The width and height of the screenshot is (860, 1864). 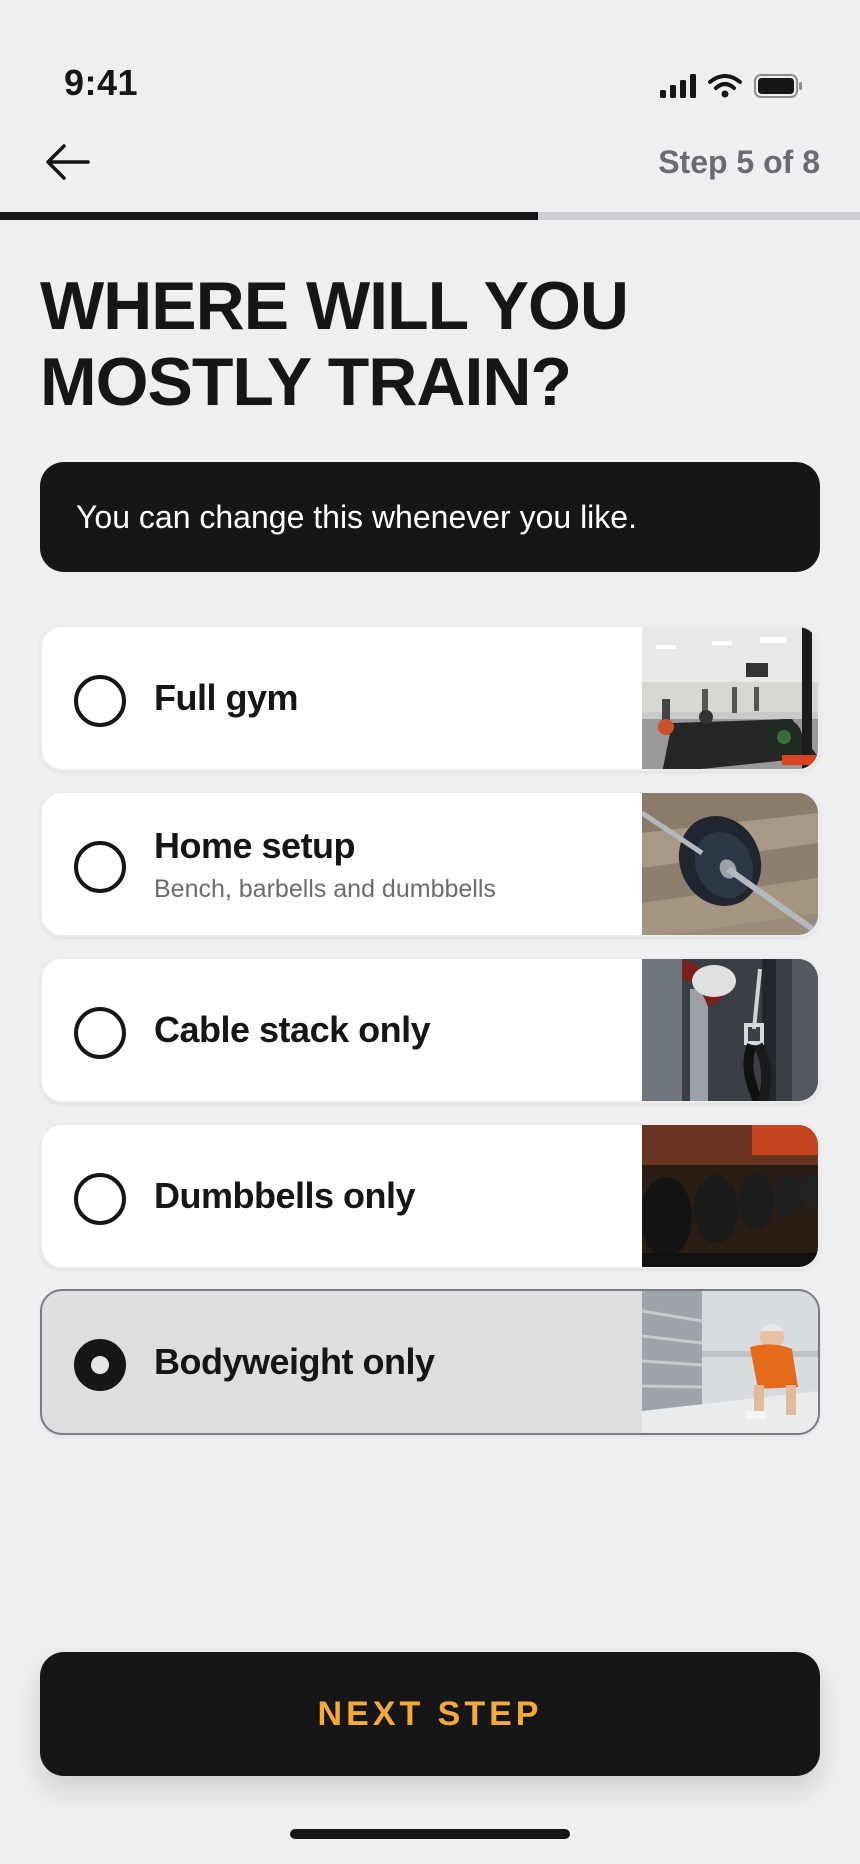 I want to click on option-subtitle: Bench, barbells and dumbbells, so click(x=325, y=888).